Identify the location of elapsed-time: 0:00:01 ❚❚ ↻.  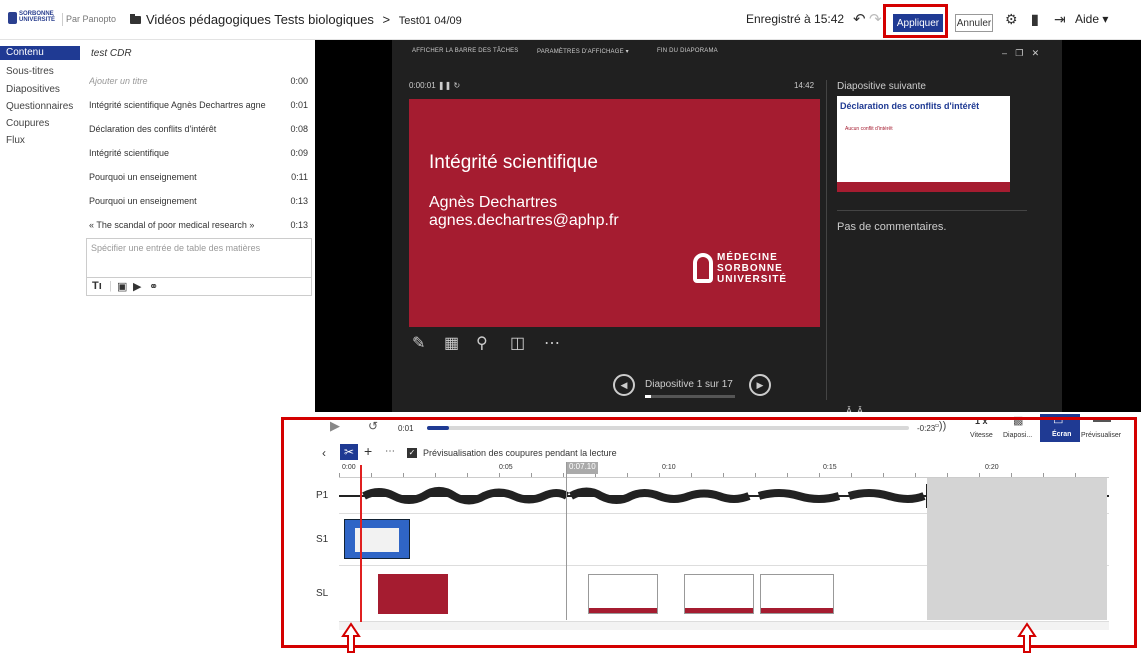
(435, 85).